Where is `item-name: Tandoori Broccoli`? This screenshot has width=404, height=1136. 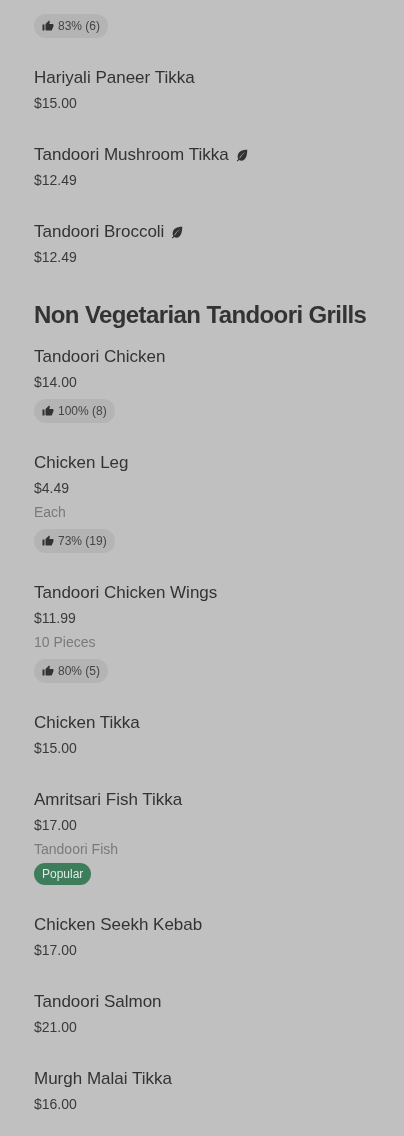
item-name: Tandoori Broccoli is located at coordinates (99, 232).